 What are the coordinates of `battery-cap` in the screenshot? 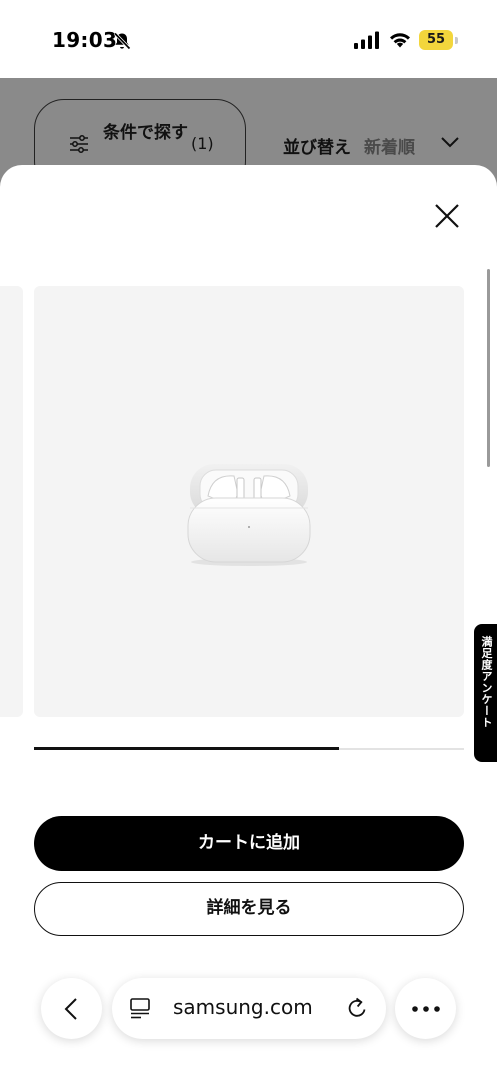 It's located at (456, 40).